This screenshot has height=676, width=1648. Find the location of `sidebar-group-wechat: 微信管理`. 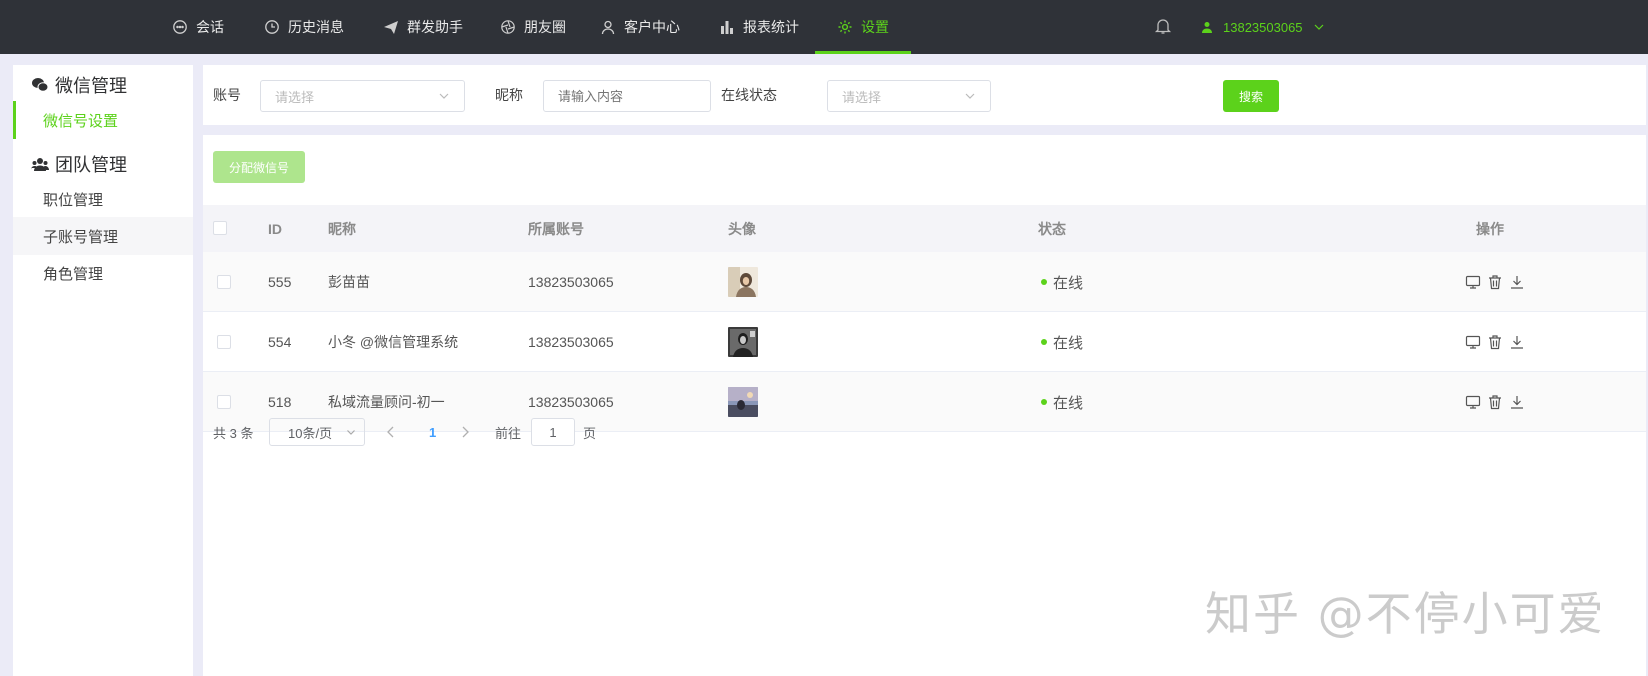

sidebar-group-wechat: 微信管理 is located at coordinates (79, 85).